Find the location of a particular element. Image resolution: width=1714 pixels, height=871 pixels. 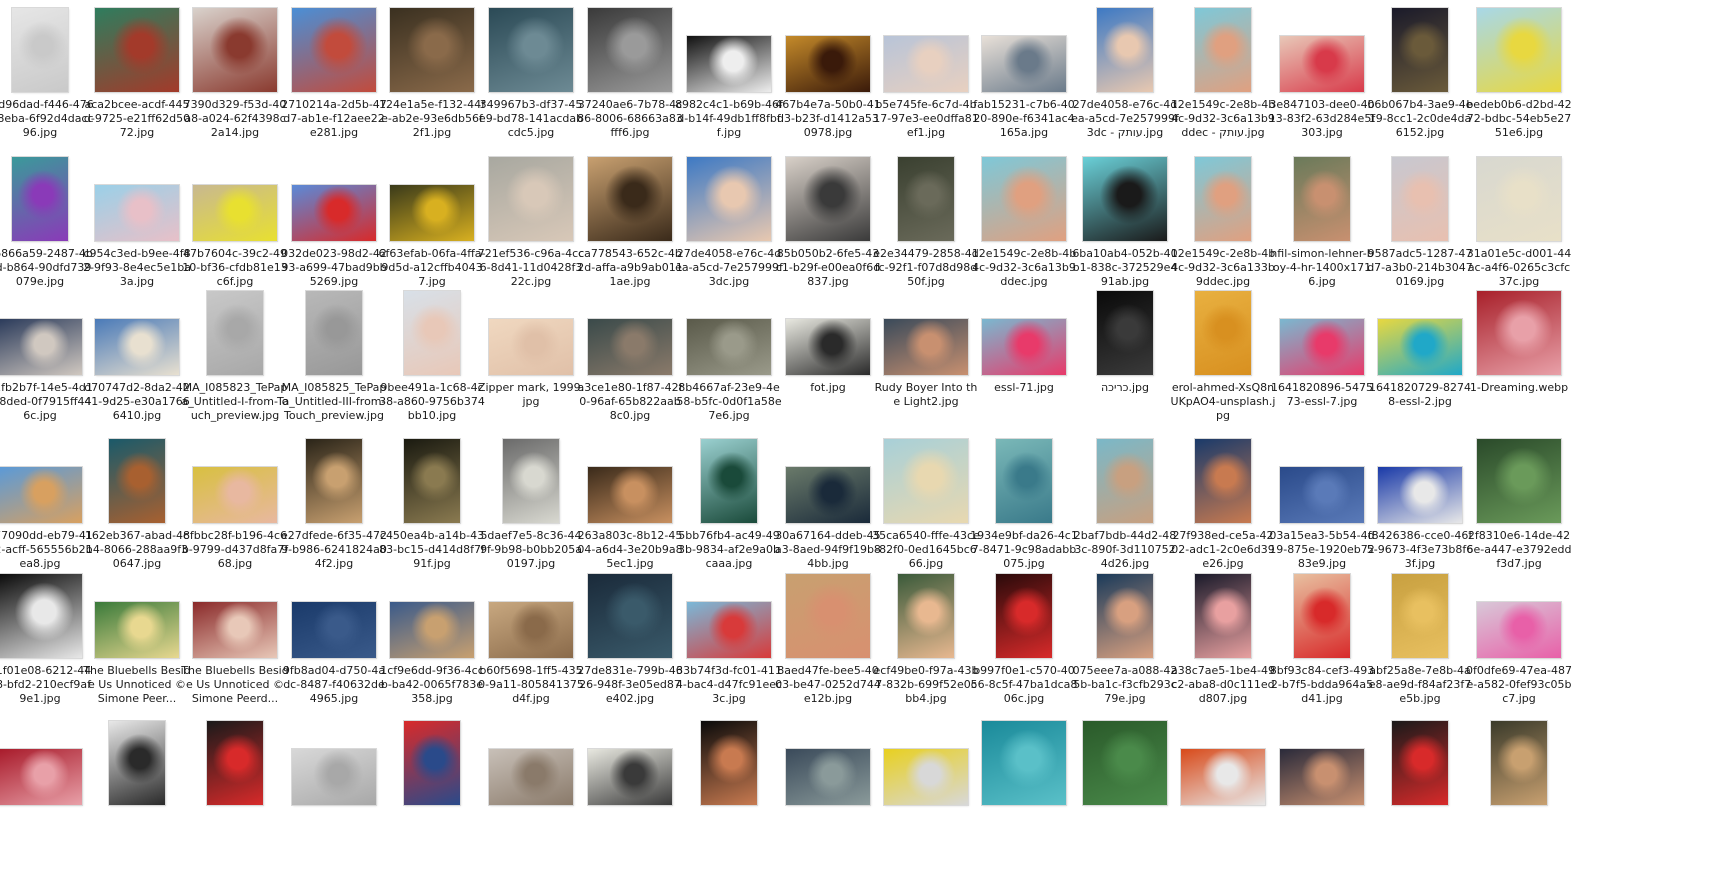

file-item: d1fb2b7f-14e5-4d14-8ded-0f7915ff446c.jpg is located at coordinates (47, 355).